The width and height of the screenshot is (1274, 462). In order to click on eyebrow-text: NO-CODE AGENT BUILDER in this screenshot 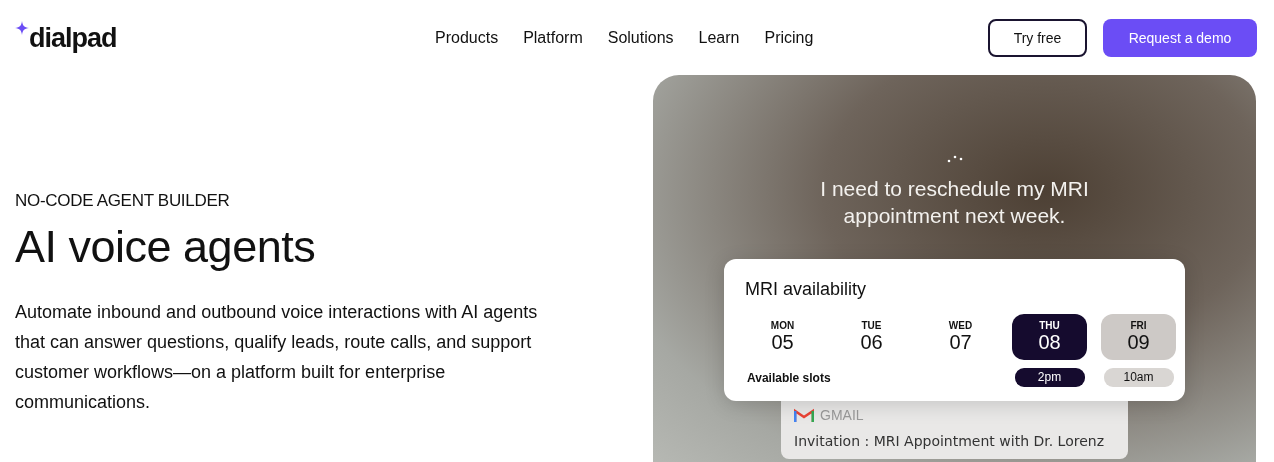, I will do `click(123, 201)`.